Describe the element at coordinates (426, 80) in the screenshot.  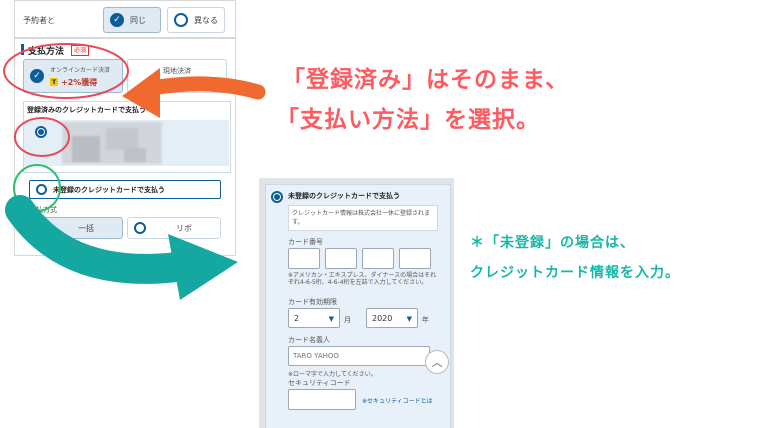
I see `annotation-line-1: 「登録済み」はそのまま、` at that location.